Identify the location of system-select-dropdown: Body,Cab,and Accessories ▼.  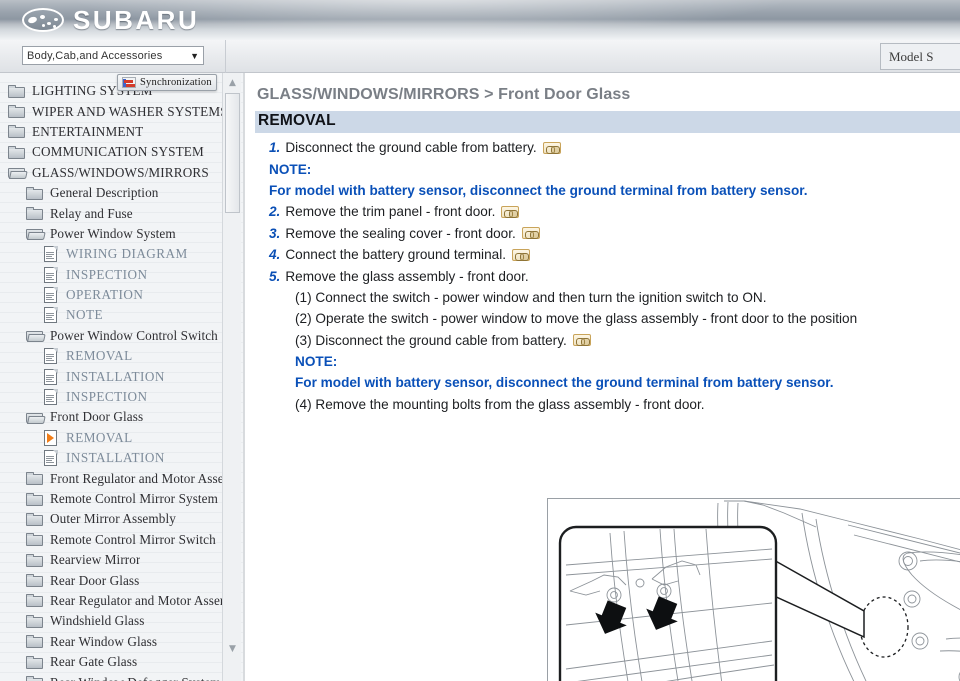
(113, 55).